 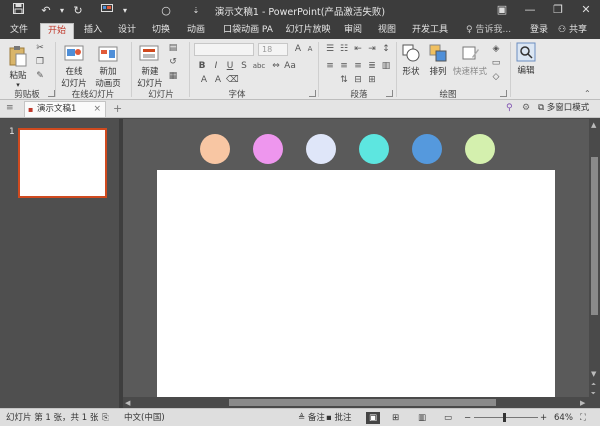 I want to click on shape-effects-icon: ◇, so click(x=496, y=77).